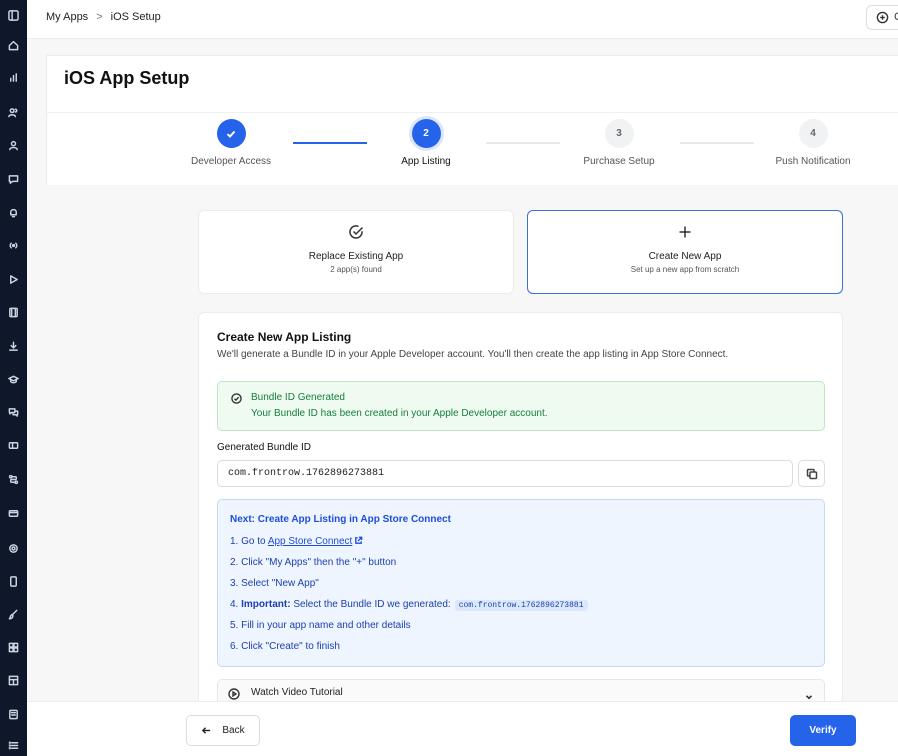  What do you see at coordinates (357, 541) in the screenshot?
I see `external-link-icon` at bounding box center [357, 541].